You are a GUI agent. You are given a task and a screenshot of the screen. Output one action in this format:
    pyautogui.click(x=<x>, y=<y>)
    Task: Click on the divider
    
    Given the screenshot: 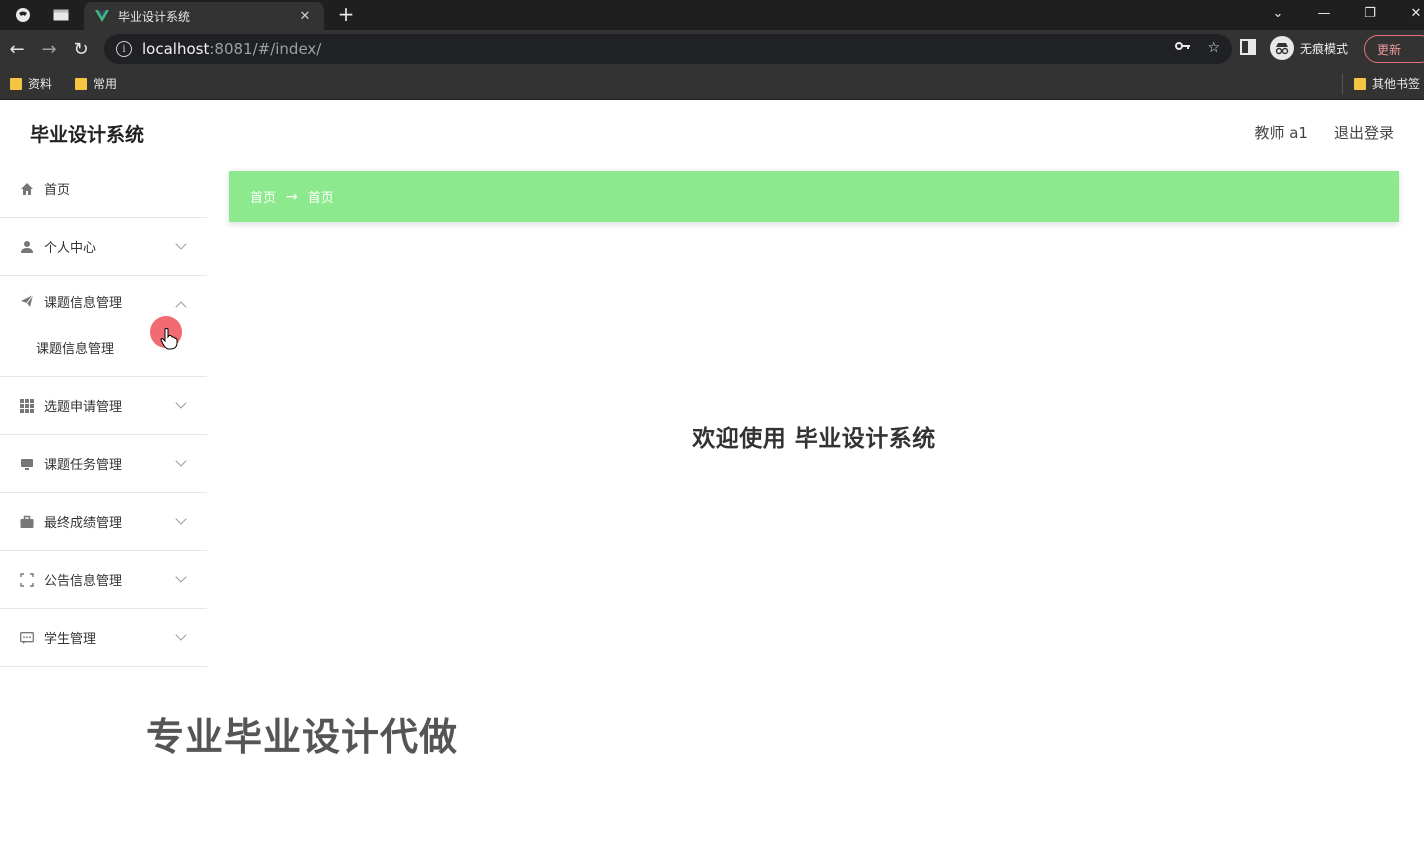 What is the action you would take?
    pyautogui.click(x=1342, y=84)
    